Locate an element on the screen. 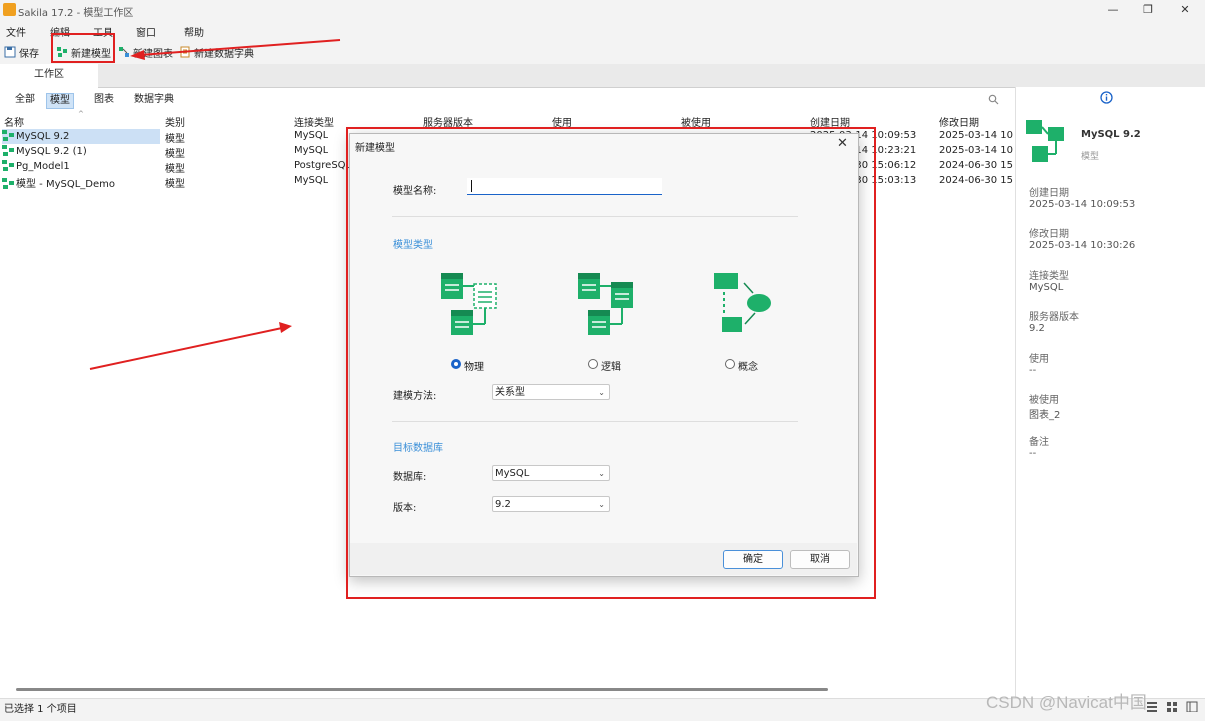  new-diagram-icon is located at coordinates (124, 52).